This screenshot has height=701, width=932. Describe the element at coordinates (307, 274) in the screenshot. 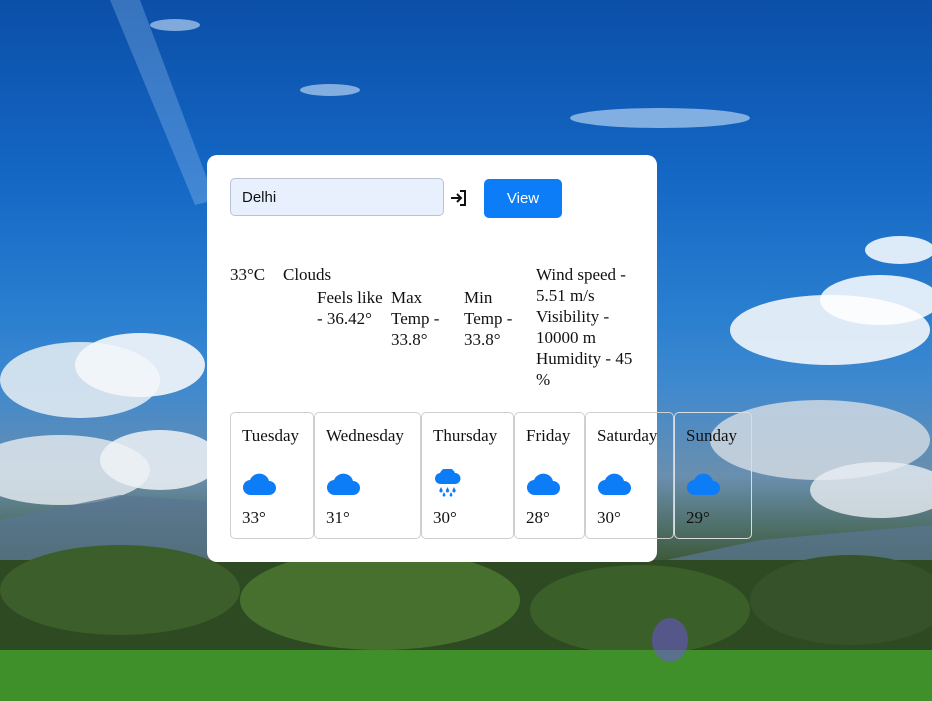

I see `current-condition: Clouds` at that location.